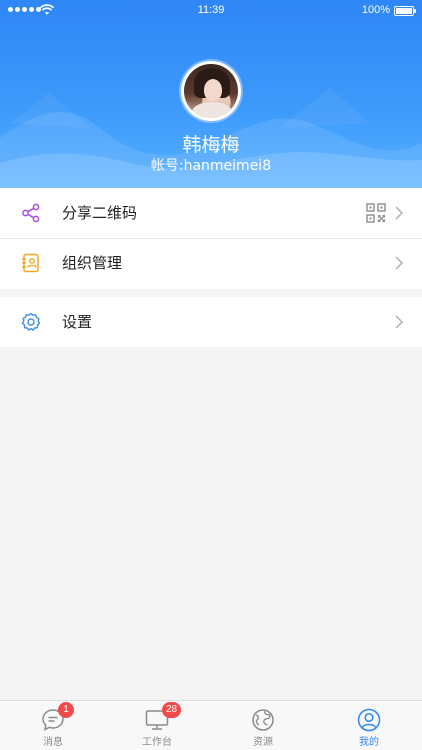 This screenshot has height=750, width=422. I want to click on status-time: 11:39, so click(211, 10).